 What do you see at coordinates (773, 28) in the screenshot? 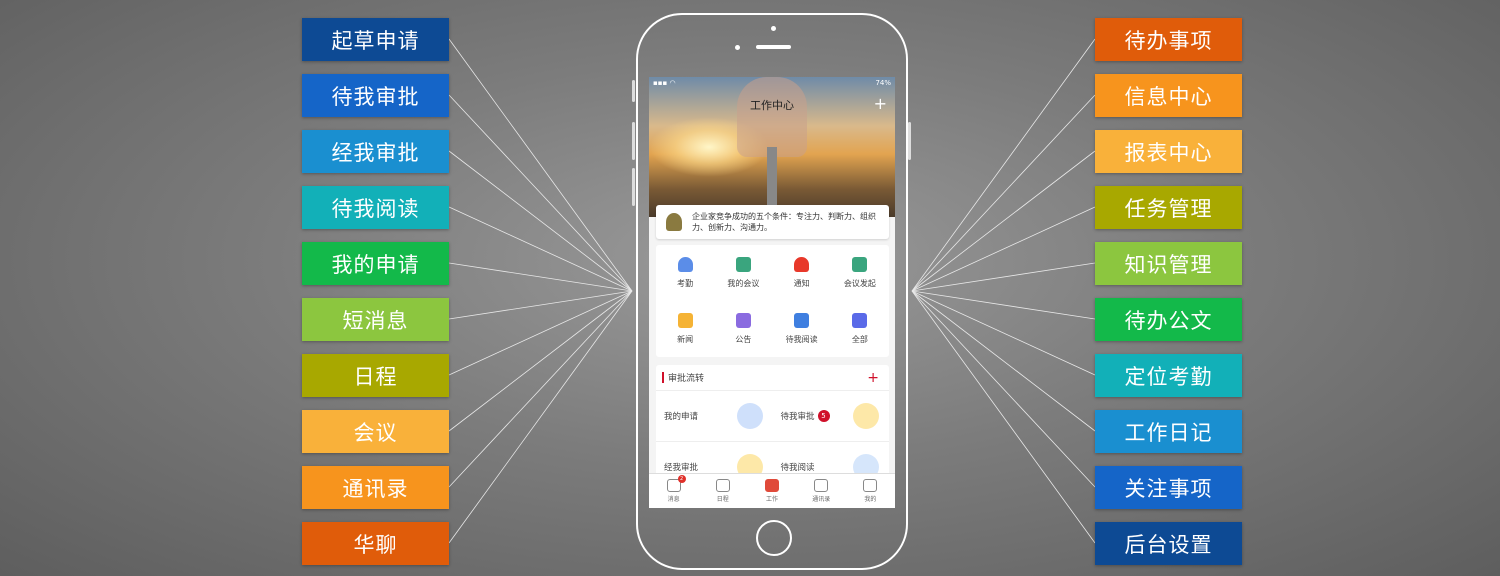
I see `camera-dot` at bounding box center [773, 28].